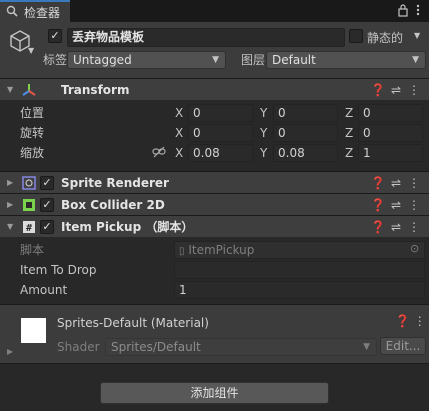 Image resolution: width=429 pixels, height=411 pixels. What do you see at coordinates (146, 60) in the screenshot?
I see `tag-dropdown: Untagged ▼` at bounding box center [146, 60].